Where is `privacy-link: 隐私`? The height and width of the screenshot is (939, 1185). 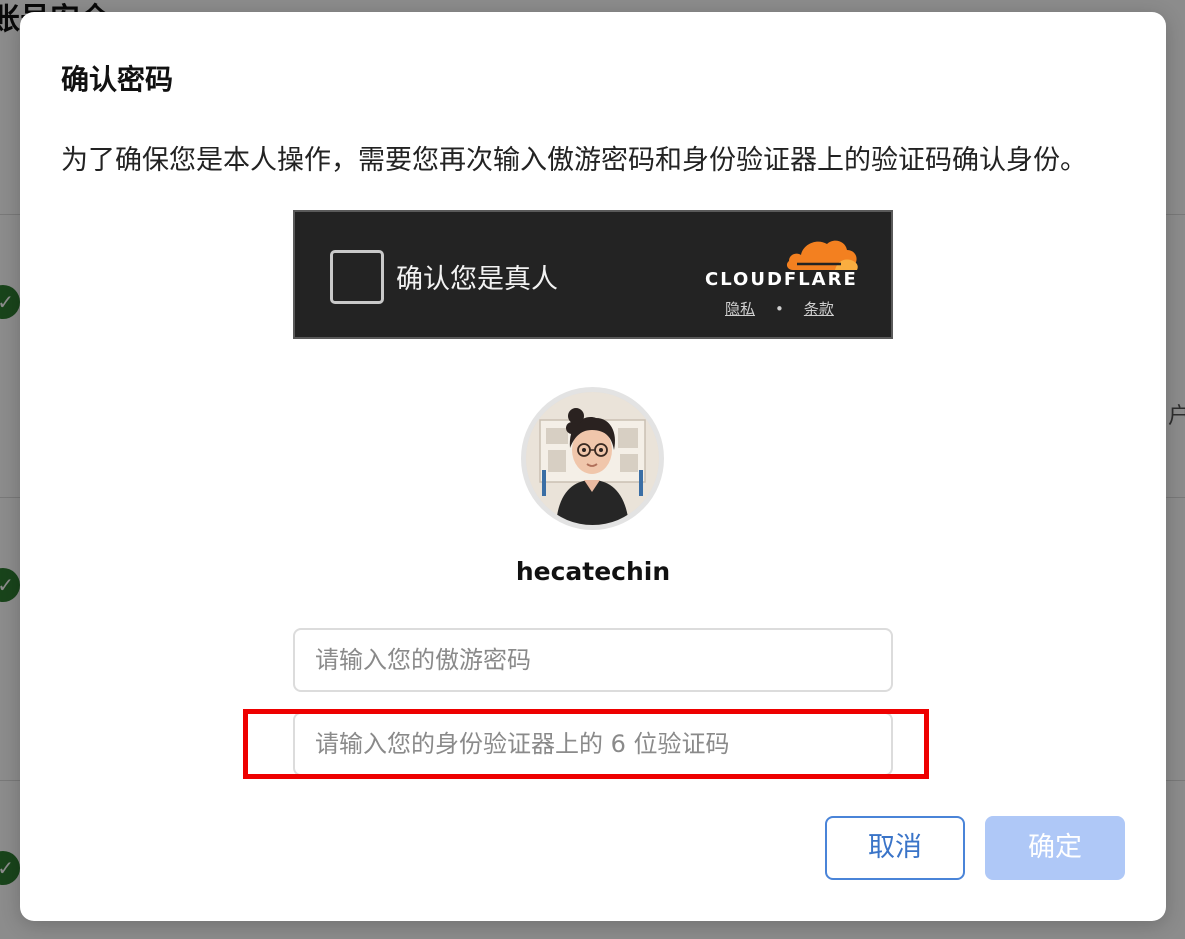
privacy-link: 隐私 is located at coordinates (740, 309).